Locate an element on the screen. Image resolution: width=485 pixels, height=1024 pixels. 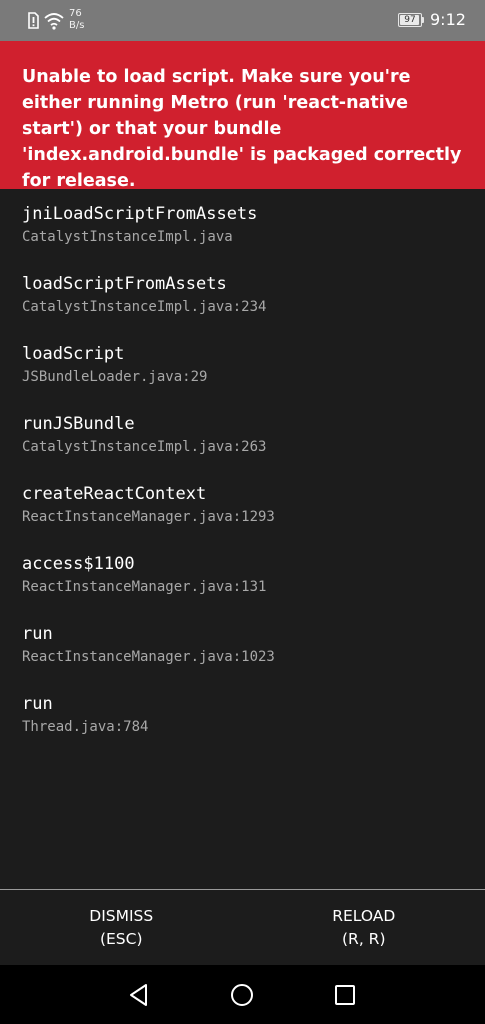
home-button is located at coordinates (242, 995).